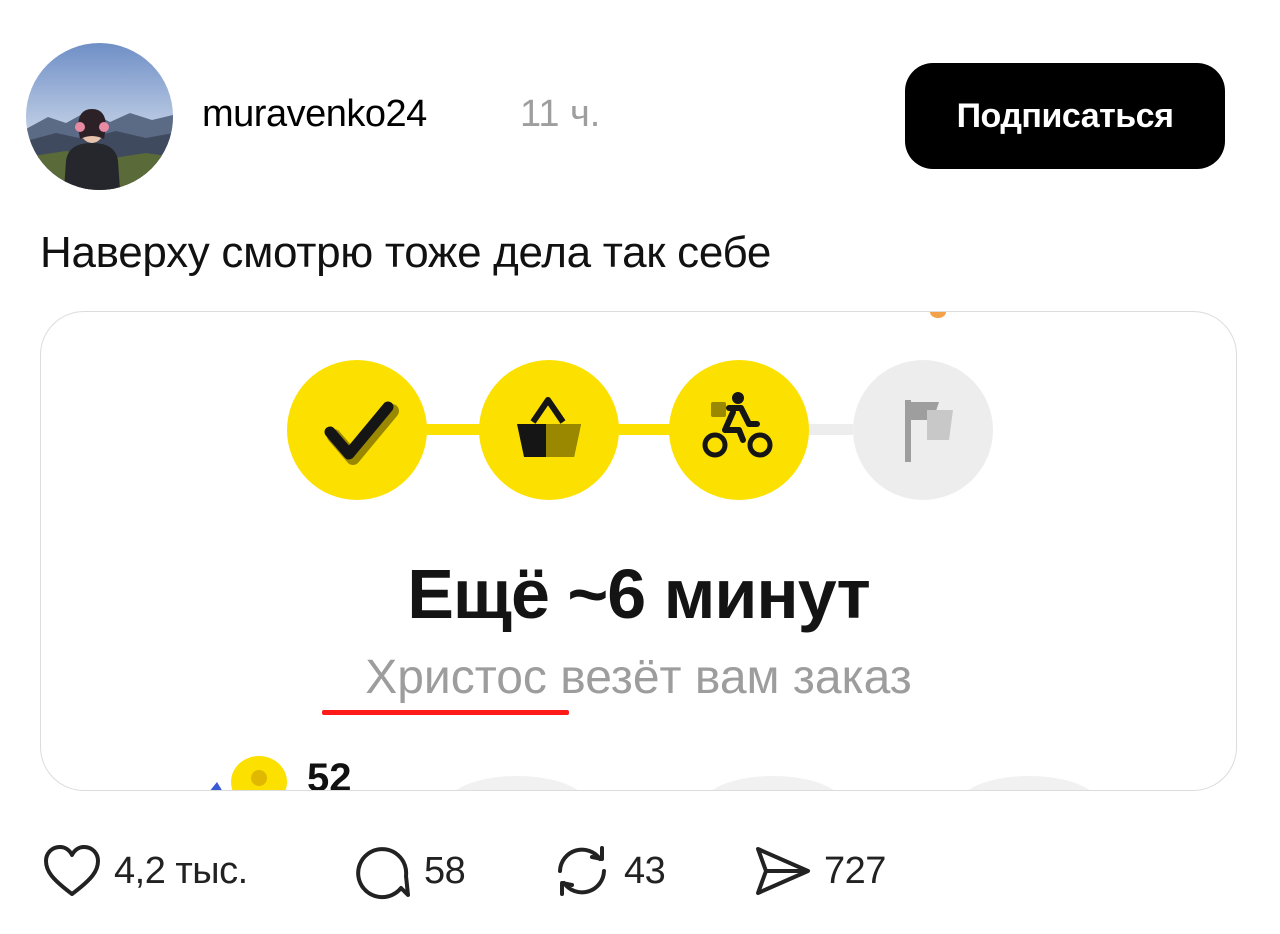  I want to click on follow-button: Подписаться, so click(1065, 116).